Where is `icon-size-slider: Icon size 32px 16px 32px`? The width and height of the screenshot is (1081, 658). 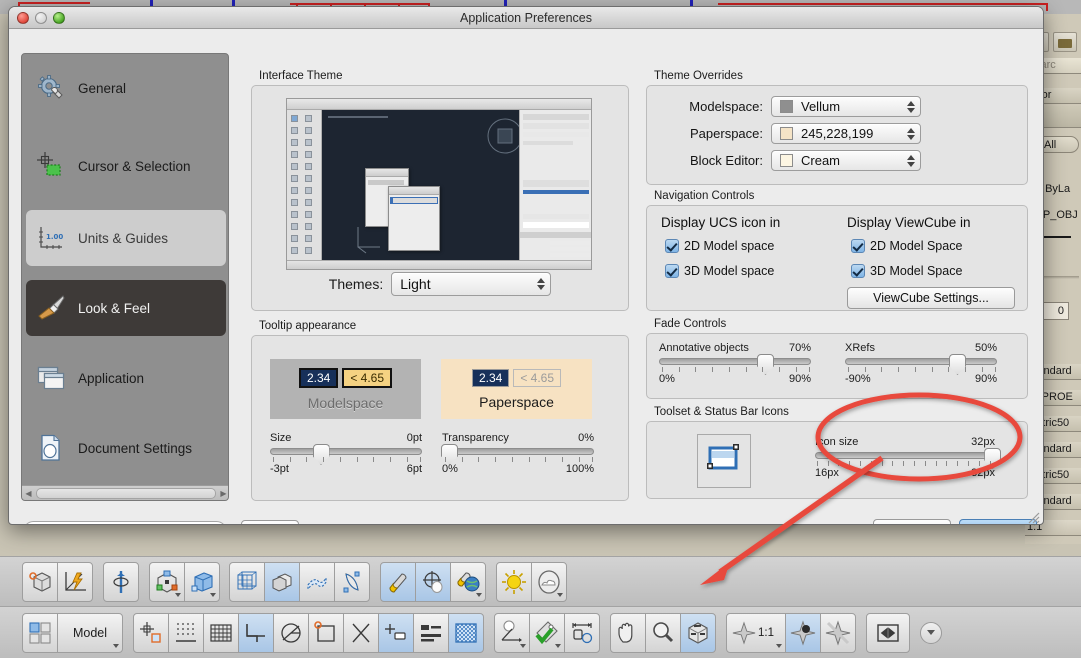 icon-size-slider: Icon size 32px 16px 32px is located at coordinates (908, 457).